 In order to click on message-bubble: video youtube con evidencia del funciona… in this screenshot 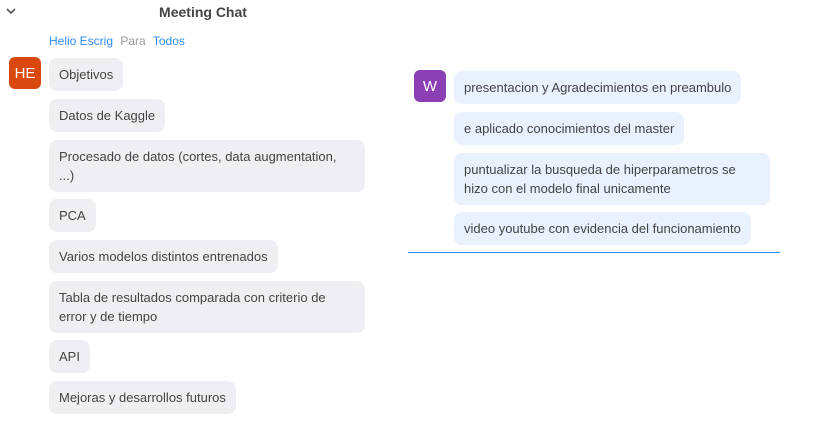, I will do `click(602, 228)`.